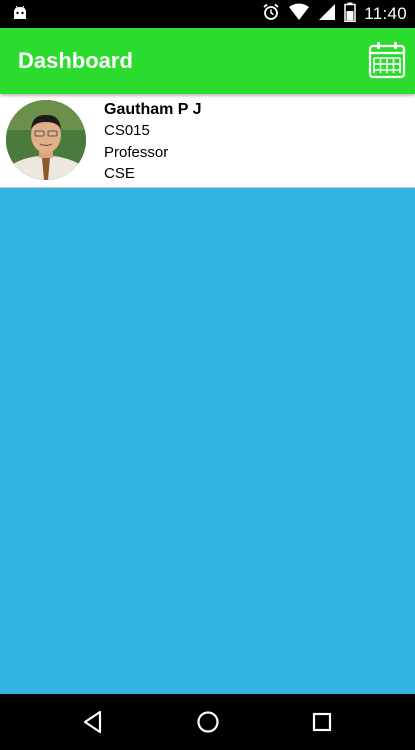 This screenshot has height=750, width=415. What do you see at coordinates (207, 141) in the screenshot?
I see `profile-card: Gautham P J CS015 Professor CSE` at bounding box center [207, 141].